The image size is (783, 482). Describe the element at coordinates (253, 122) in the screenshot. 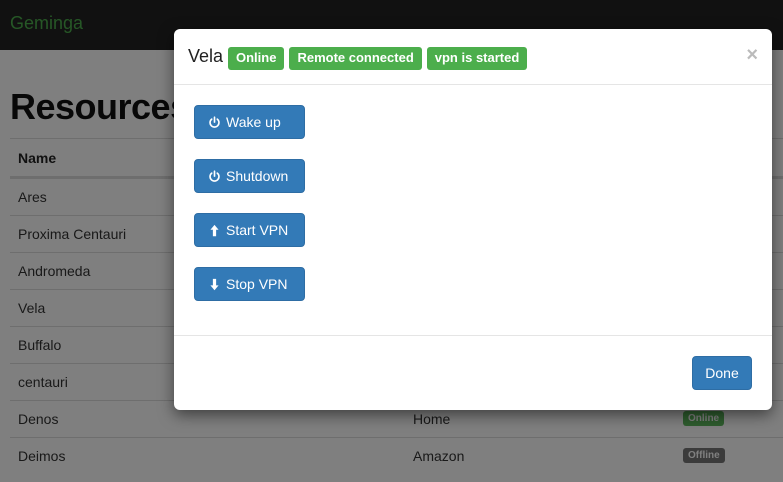

I see `wake-up-label: Wake up` at that location.